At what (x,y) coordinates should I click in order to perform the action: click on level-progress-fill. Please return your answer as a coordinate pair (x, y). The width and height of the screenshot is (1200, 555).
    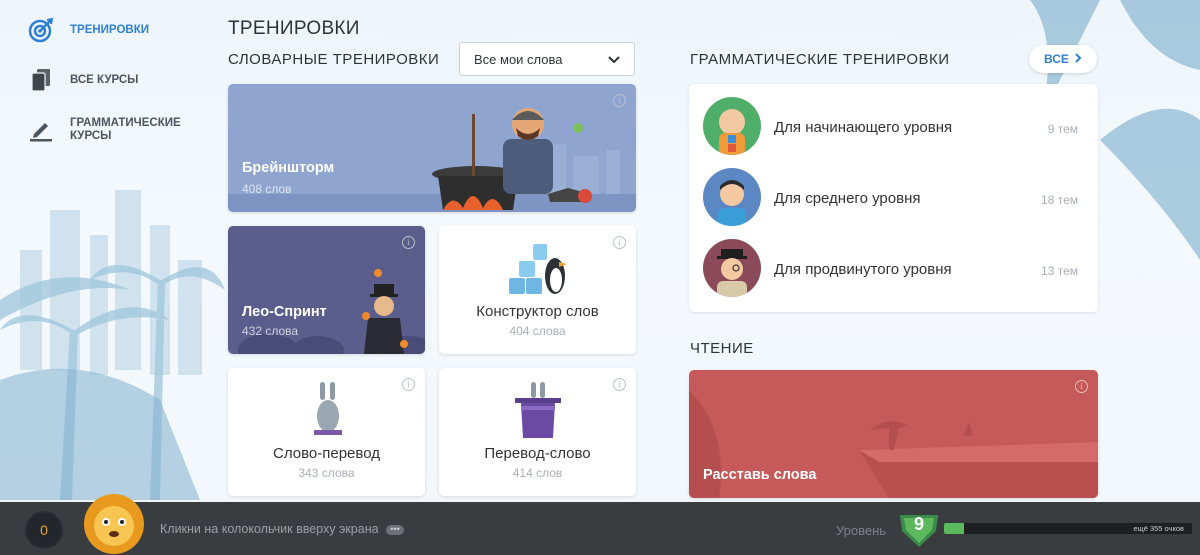
    Looking at the image, I should click on (954, 528).